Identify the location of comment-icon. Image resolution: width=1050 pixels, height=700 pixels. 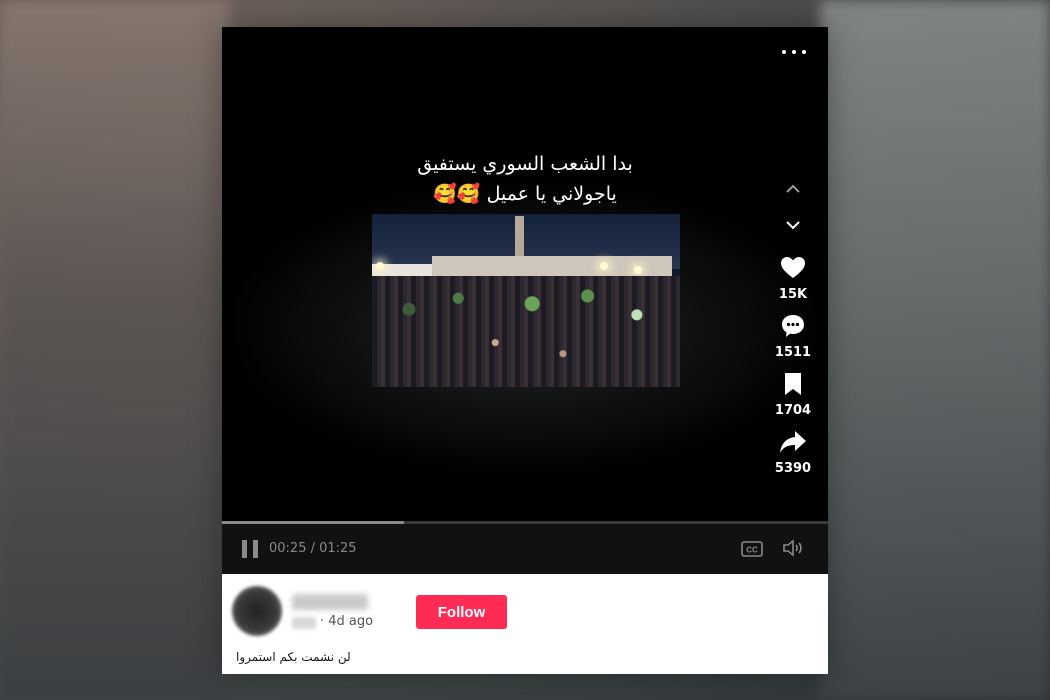
(793, 326).